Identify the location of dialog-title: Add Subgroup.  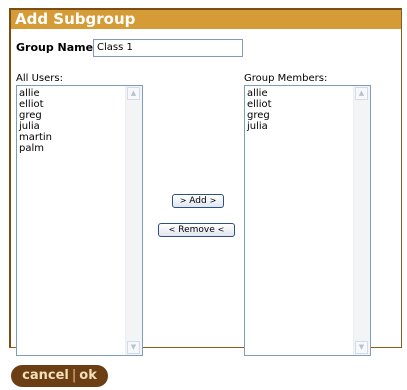
(75, 19).